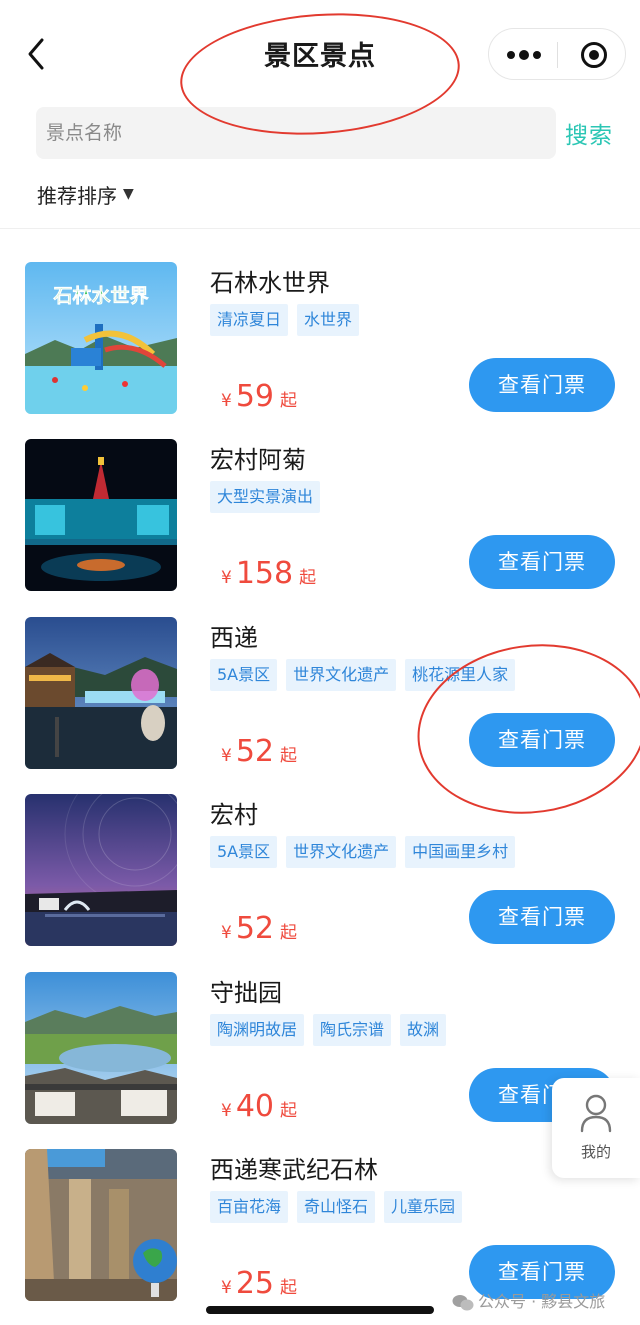  What do you see at coordinates (294, 1170) in the screenshot?
I see `spot-name: 西递寒武纪石林` at bounding box center [294, 1170].